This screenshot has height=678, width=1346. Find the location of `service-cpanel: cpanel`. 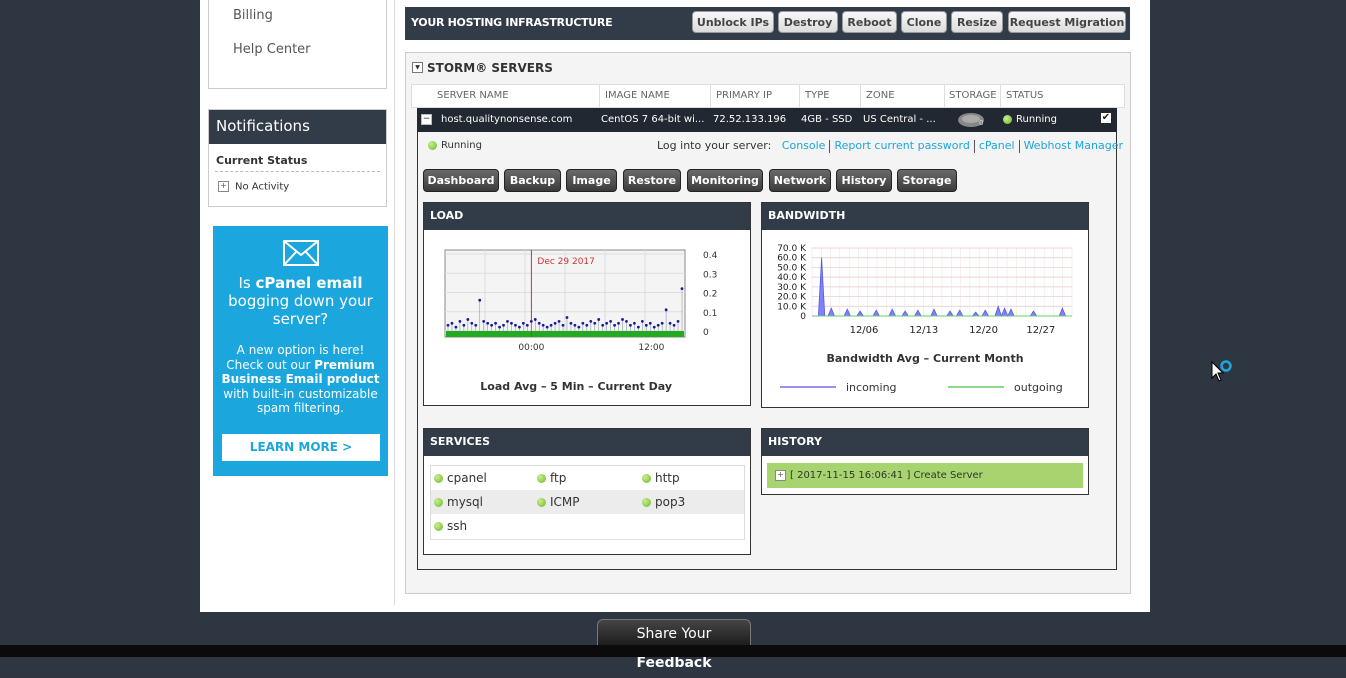

service-cpanel: cpanel is located at coordinates (460, 478).